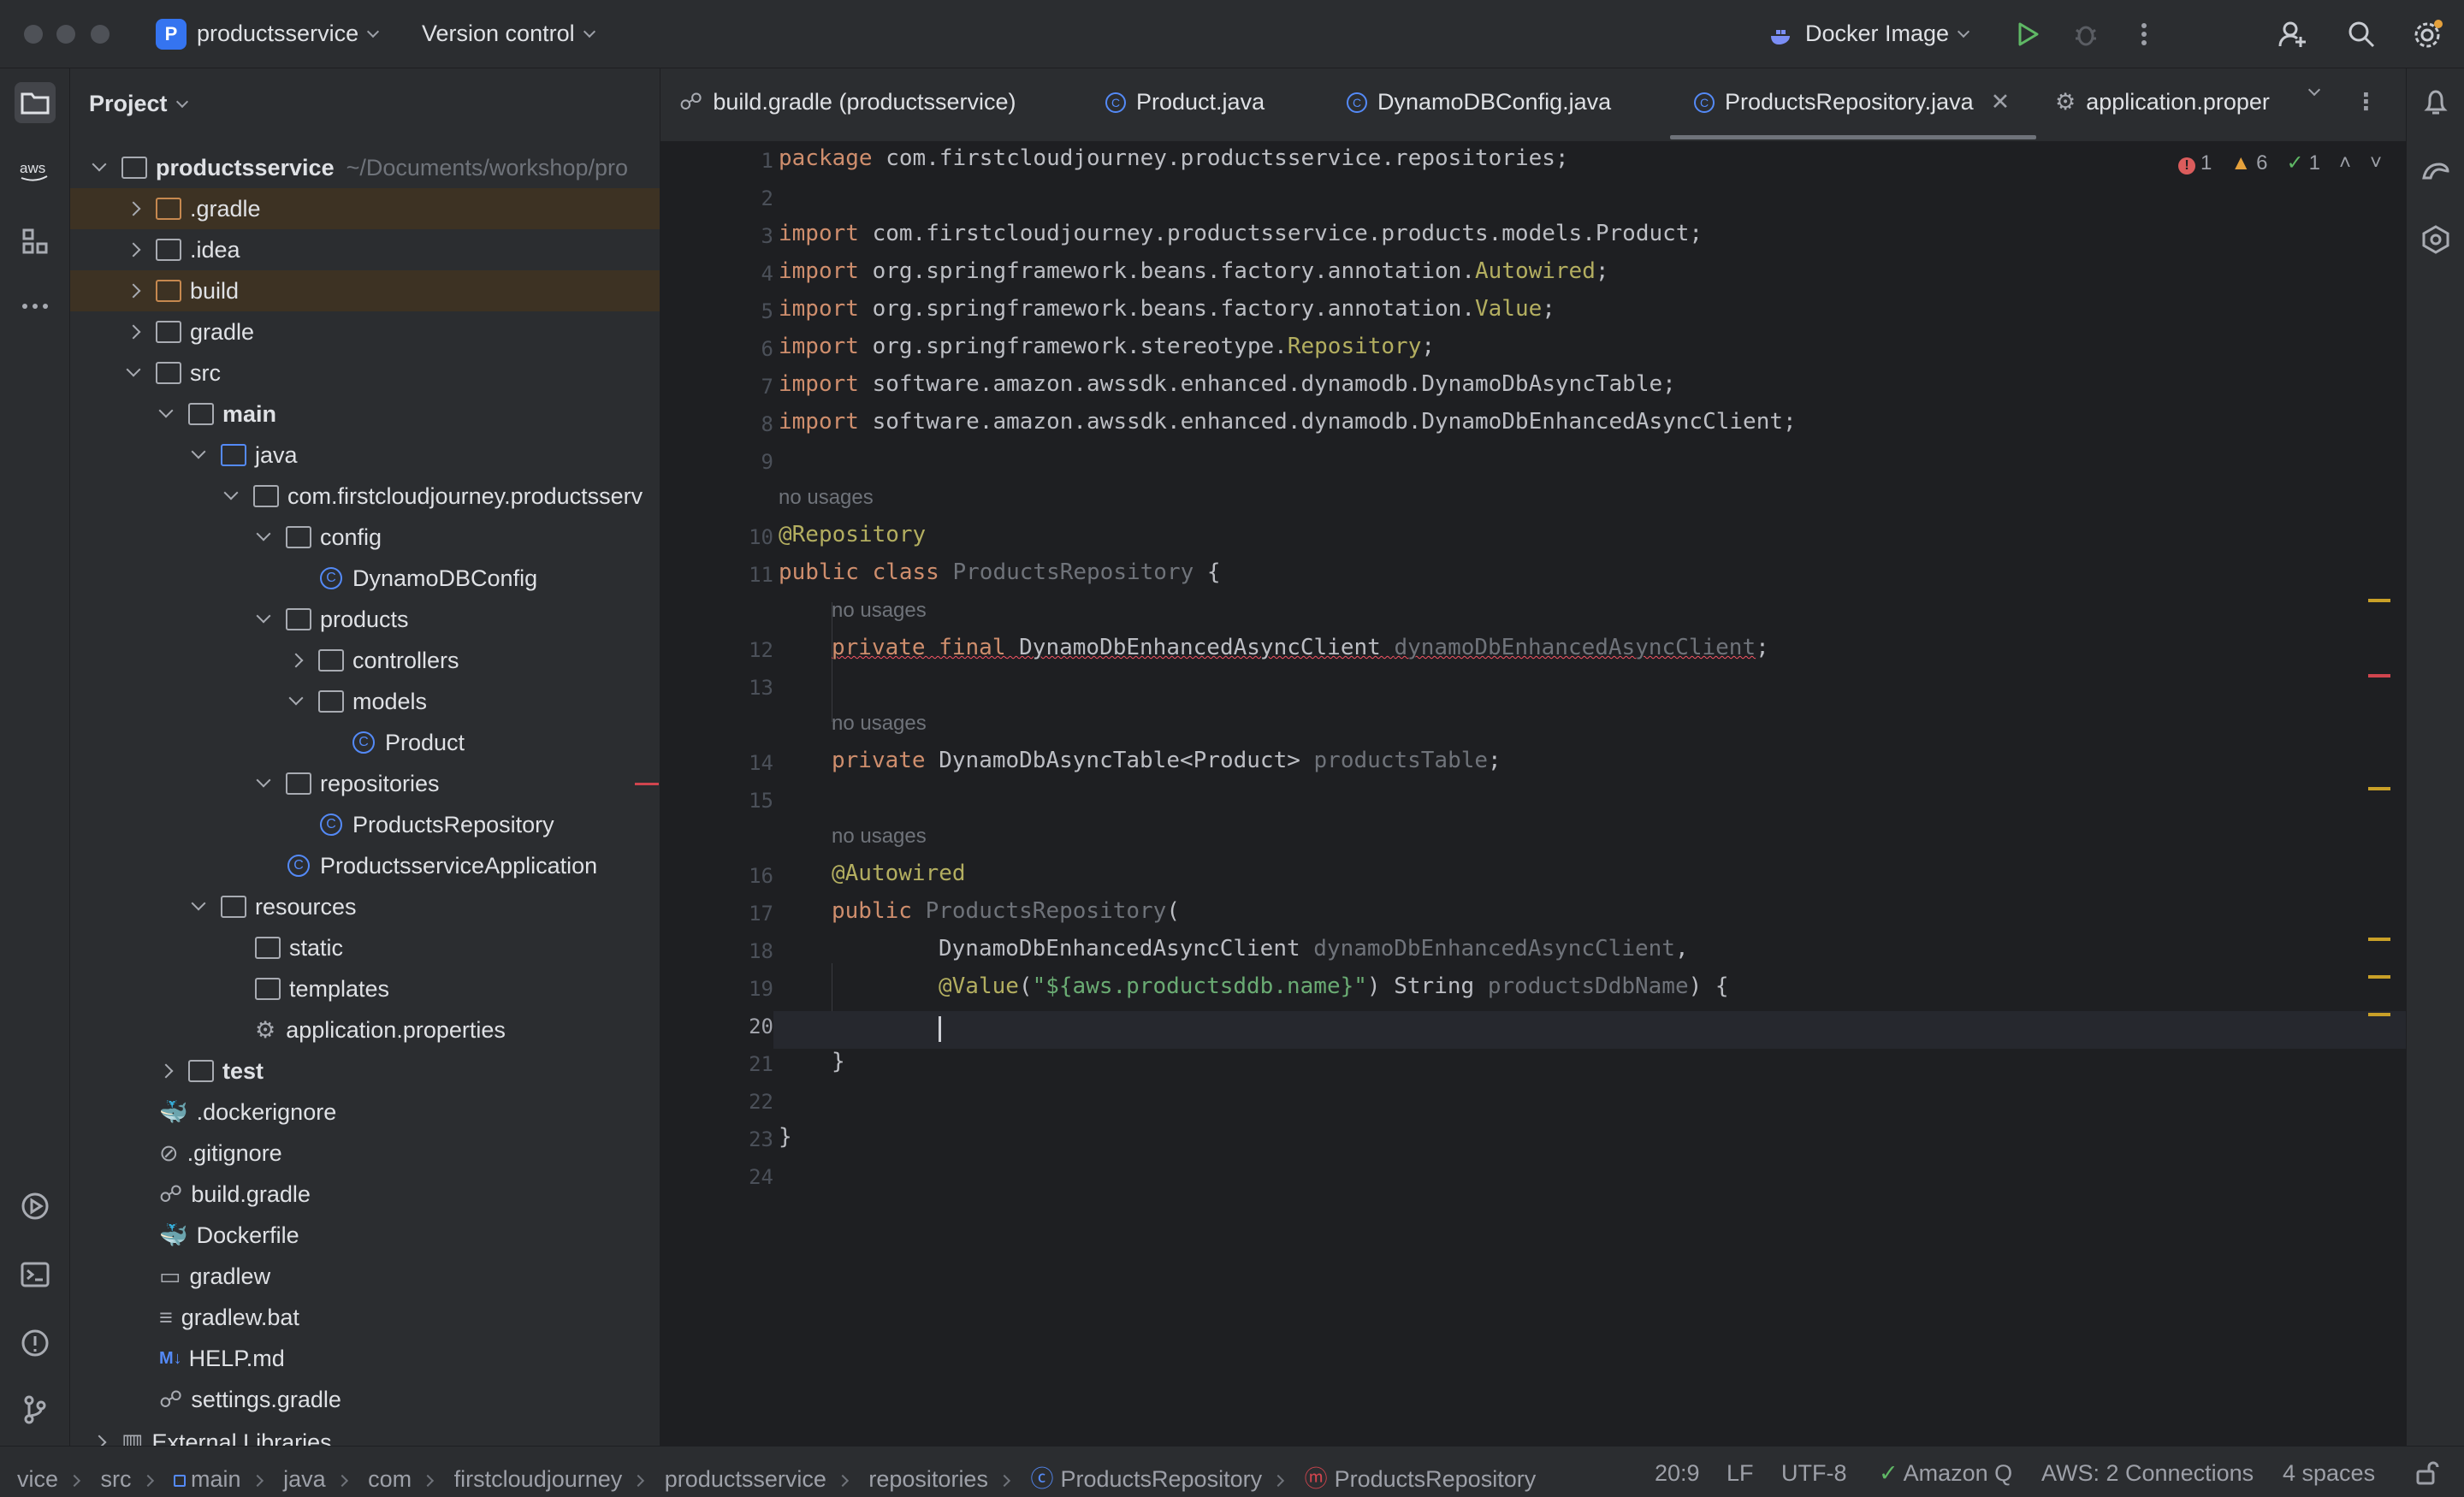  I want to click on chevron-up-icon: ˄, so click(2345, 163).